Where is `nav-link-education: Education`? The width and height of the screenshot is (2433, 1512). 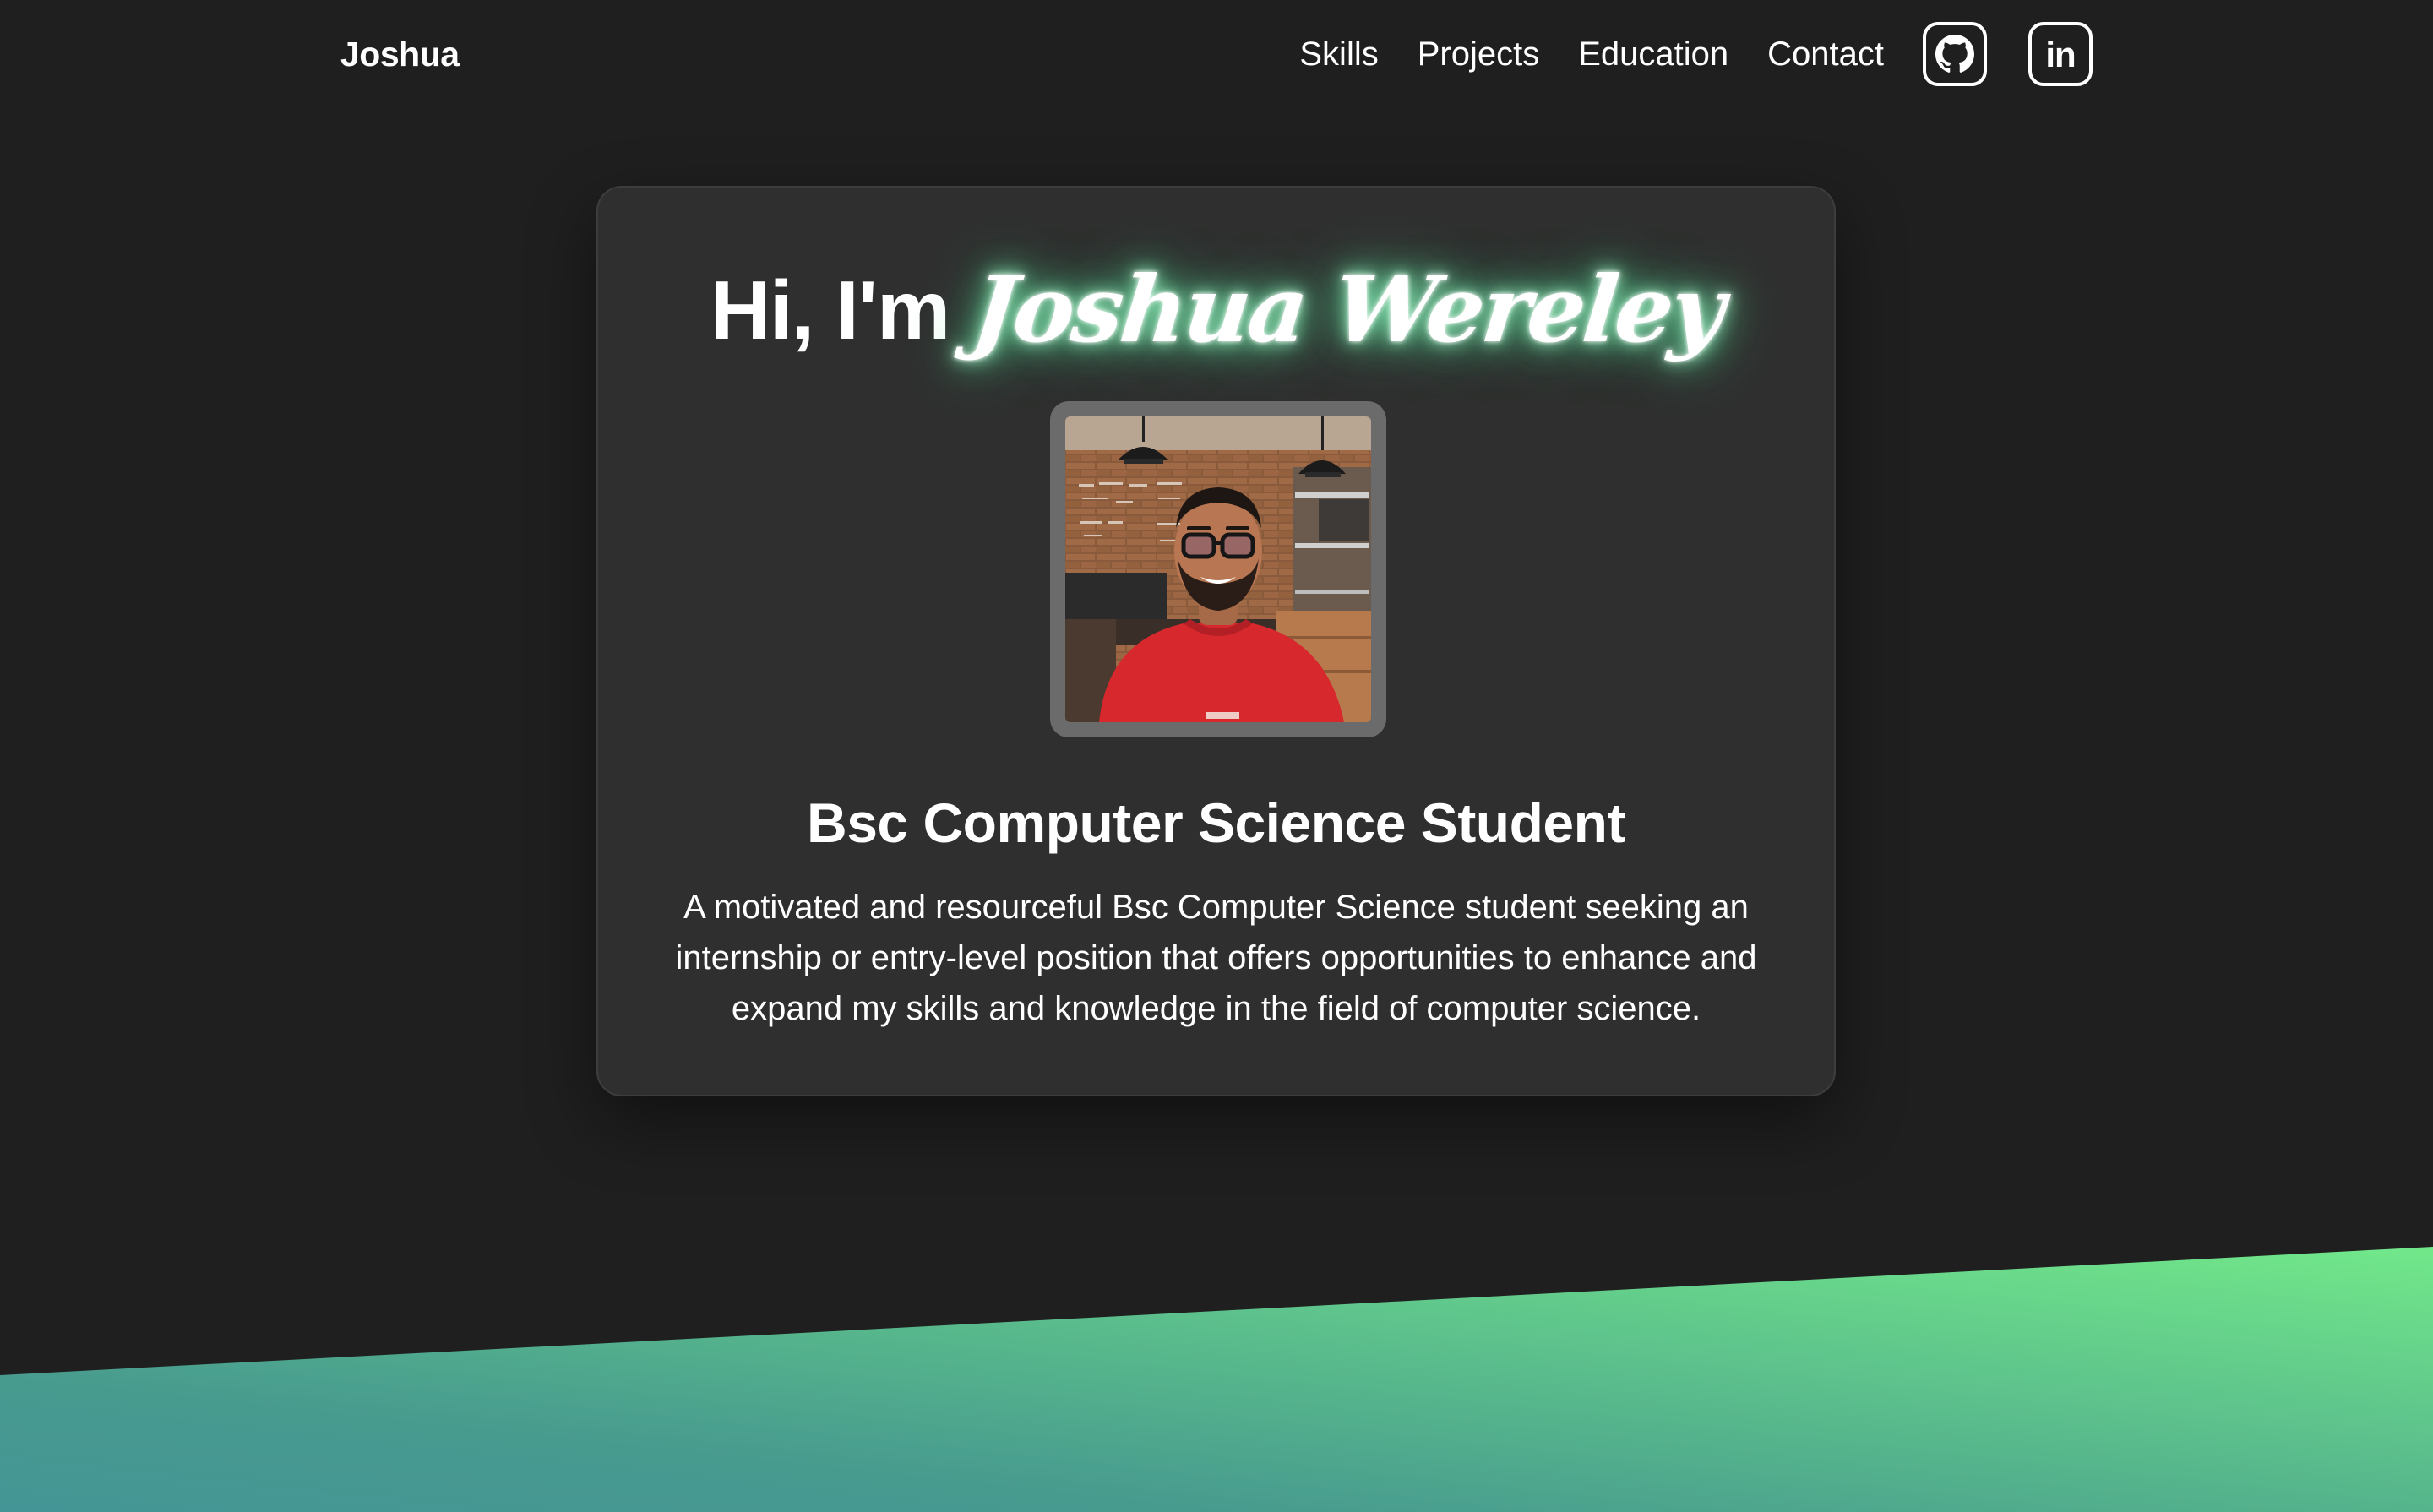 nav-link-education: Education is located at coordinates (1653, 54).